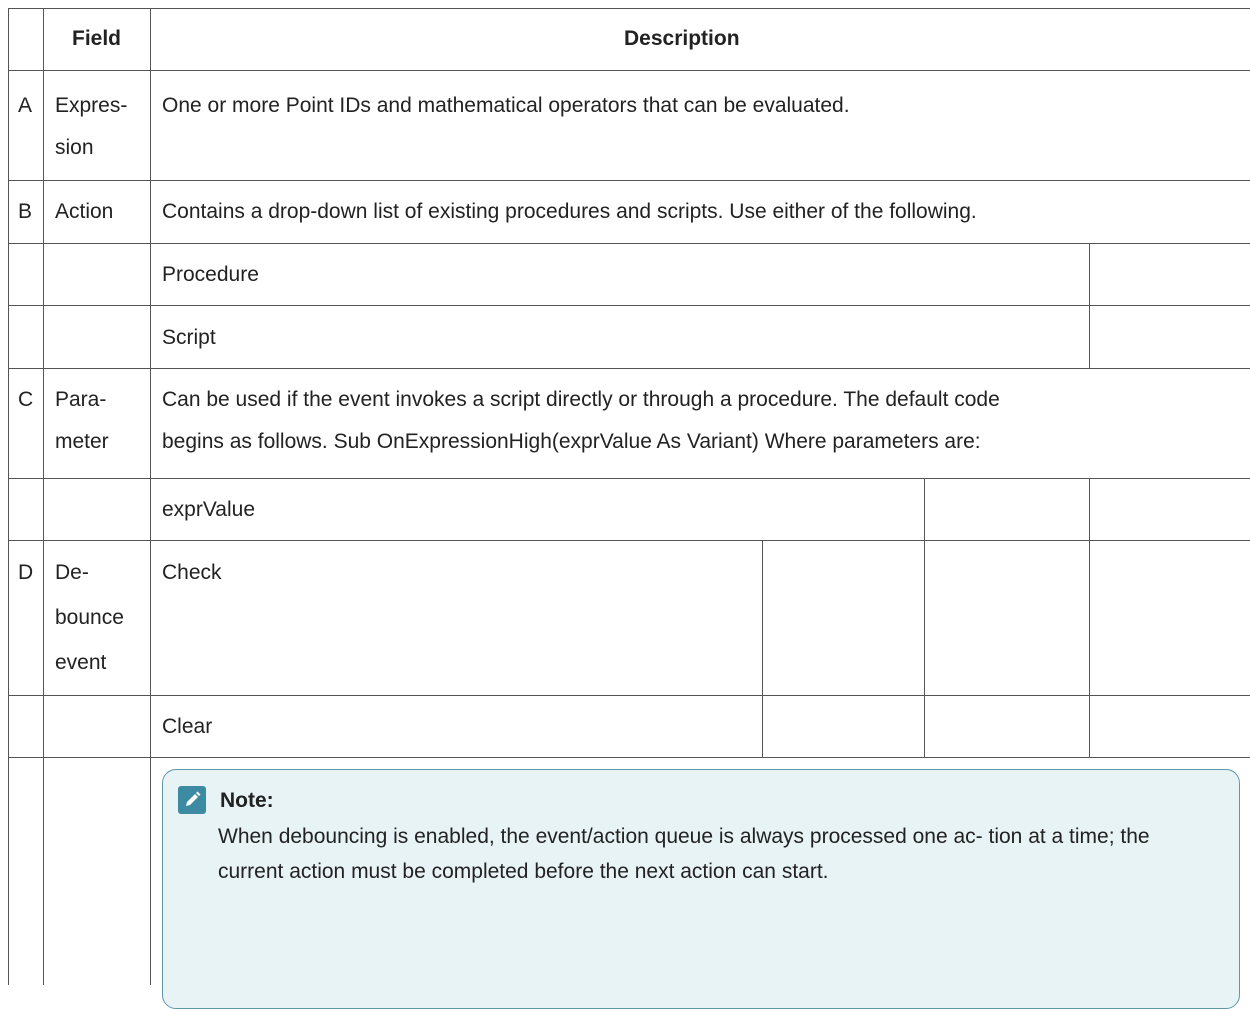 This screenshot has height=1009, width=1250. I want to click on table-border-left, so click(8, 496).